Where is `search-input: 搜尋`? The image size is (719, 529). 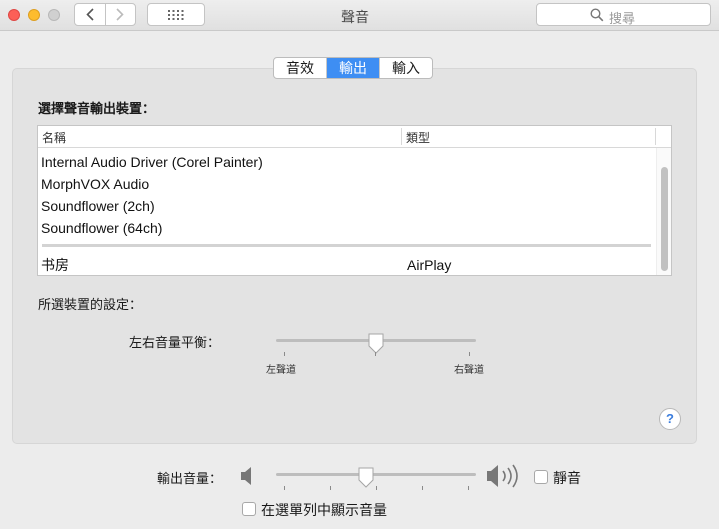
search-input: 搜尋 is located at coordinates (623, 14).